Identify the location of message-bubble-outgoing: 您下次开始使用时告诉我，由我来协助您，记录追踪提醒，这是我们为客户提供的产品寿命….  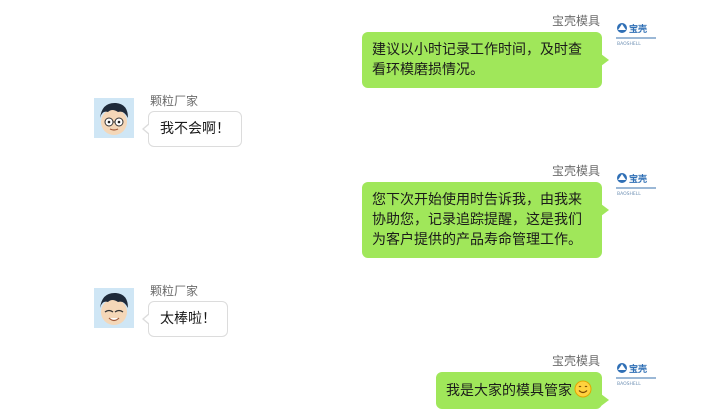
(485, 220).